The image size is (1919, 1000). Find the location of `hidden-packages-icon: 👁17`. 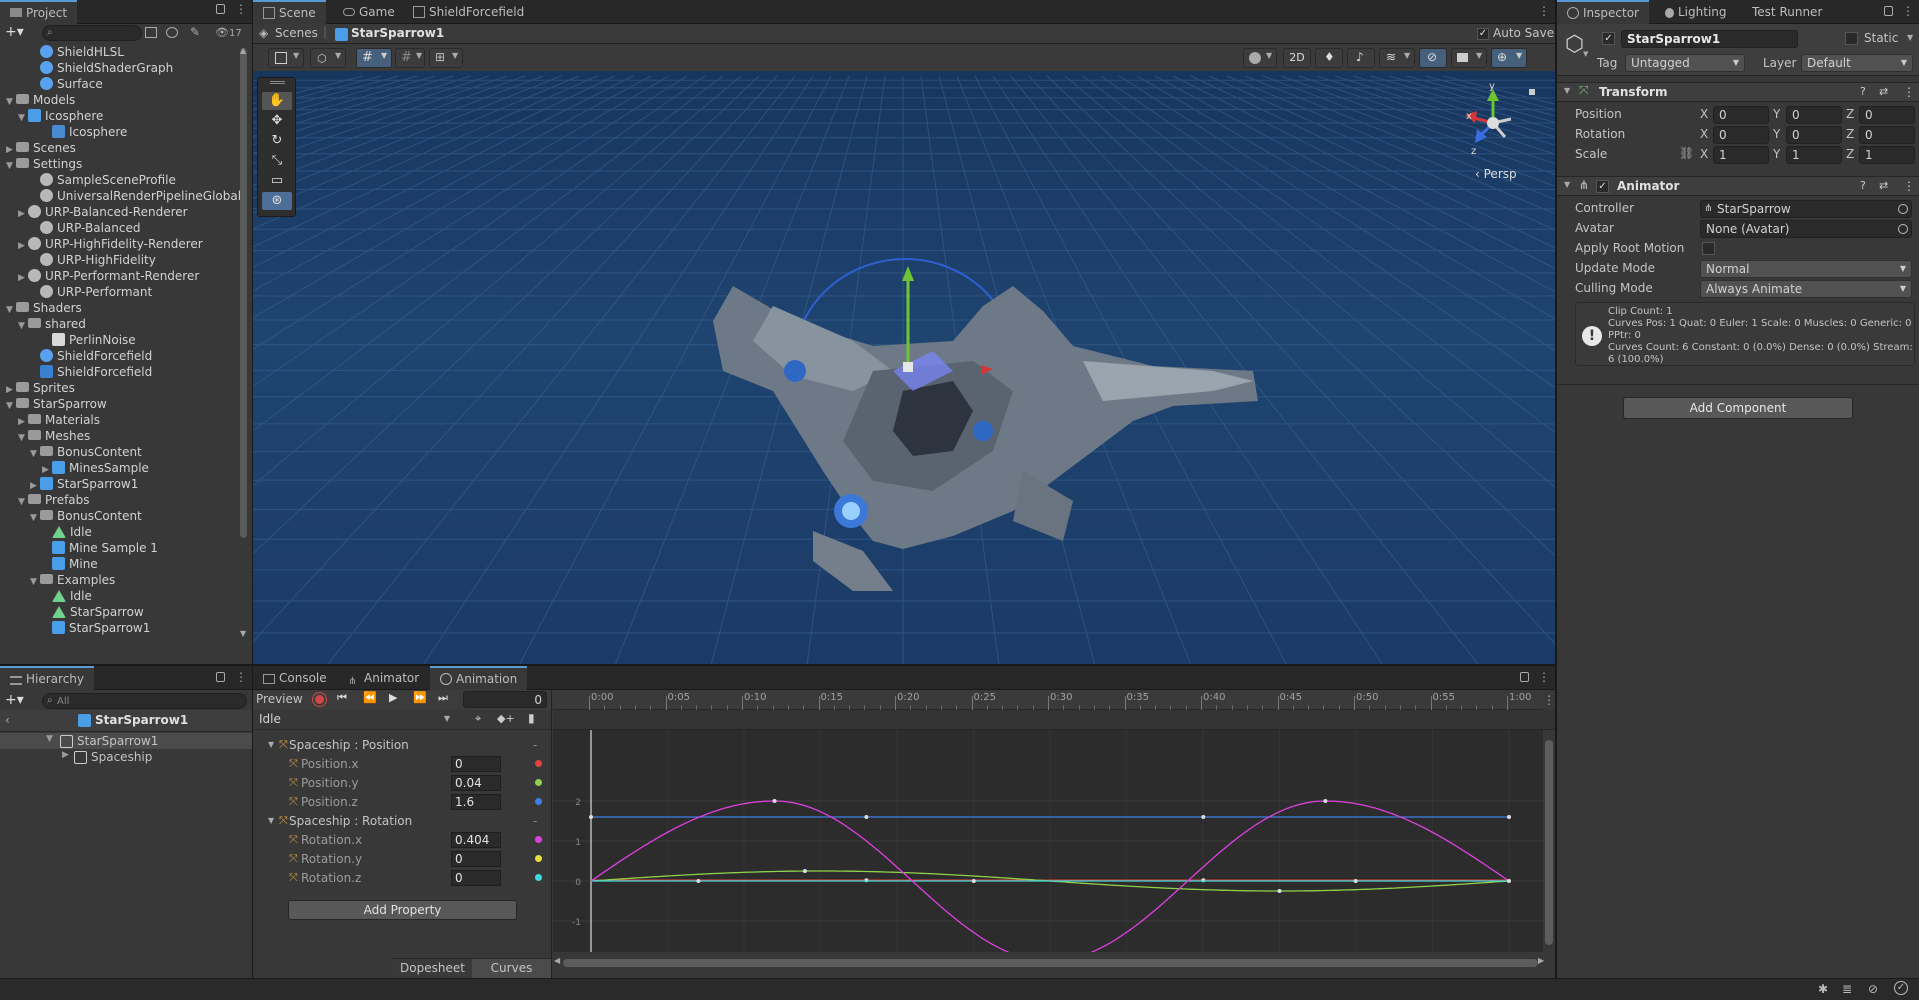

hidden-packages-icon: 👁17 is located at coordinates (228, 32).